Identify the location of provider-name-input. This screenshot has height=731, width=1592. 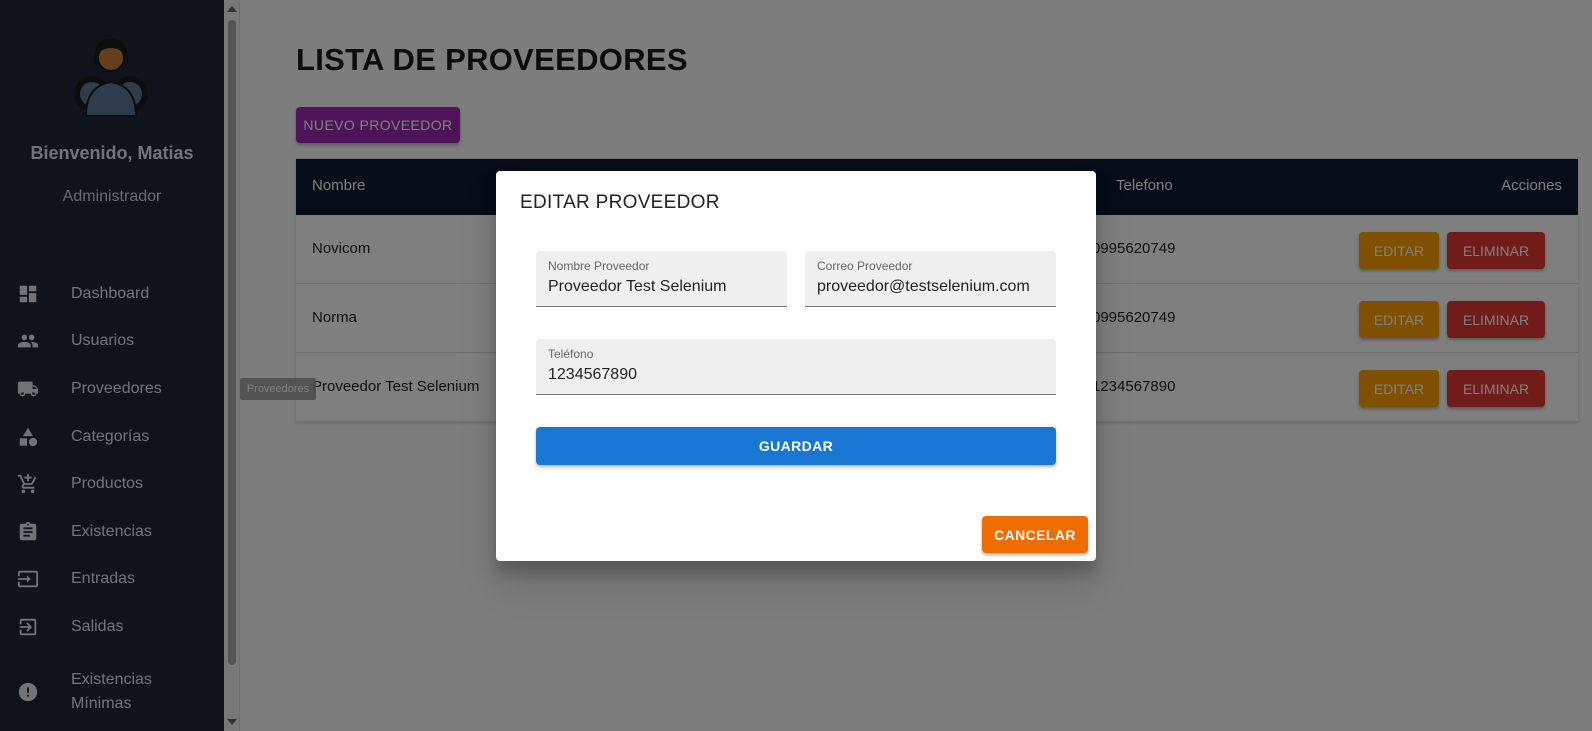
(661, 287).